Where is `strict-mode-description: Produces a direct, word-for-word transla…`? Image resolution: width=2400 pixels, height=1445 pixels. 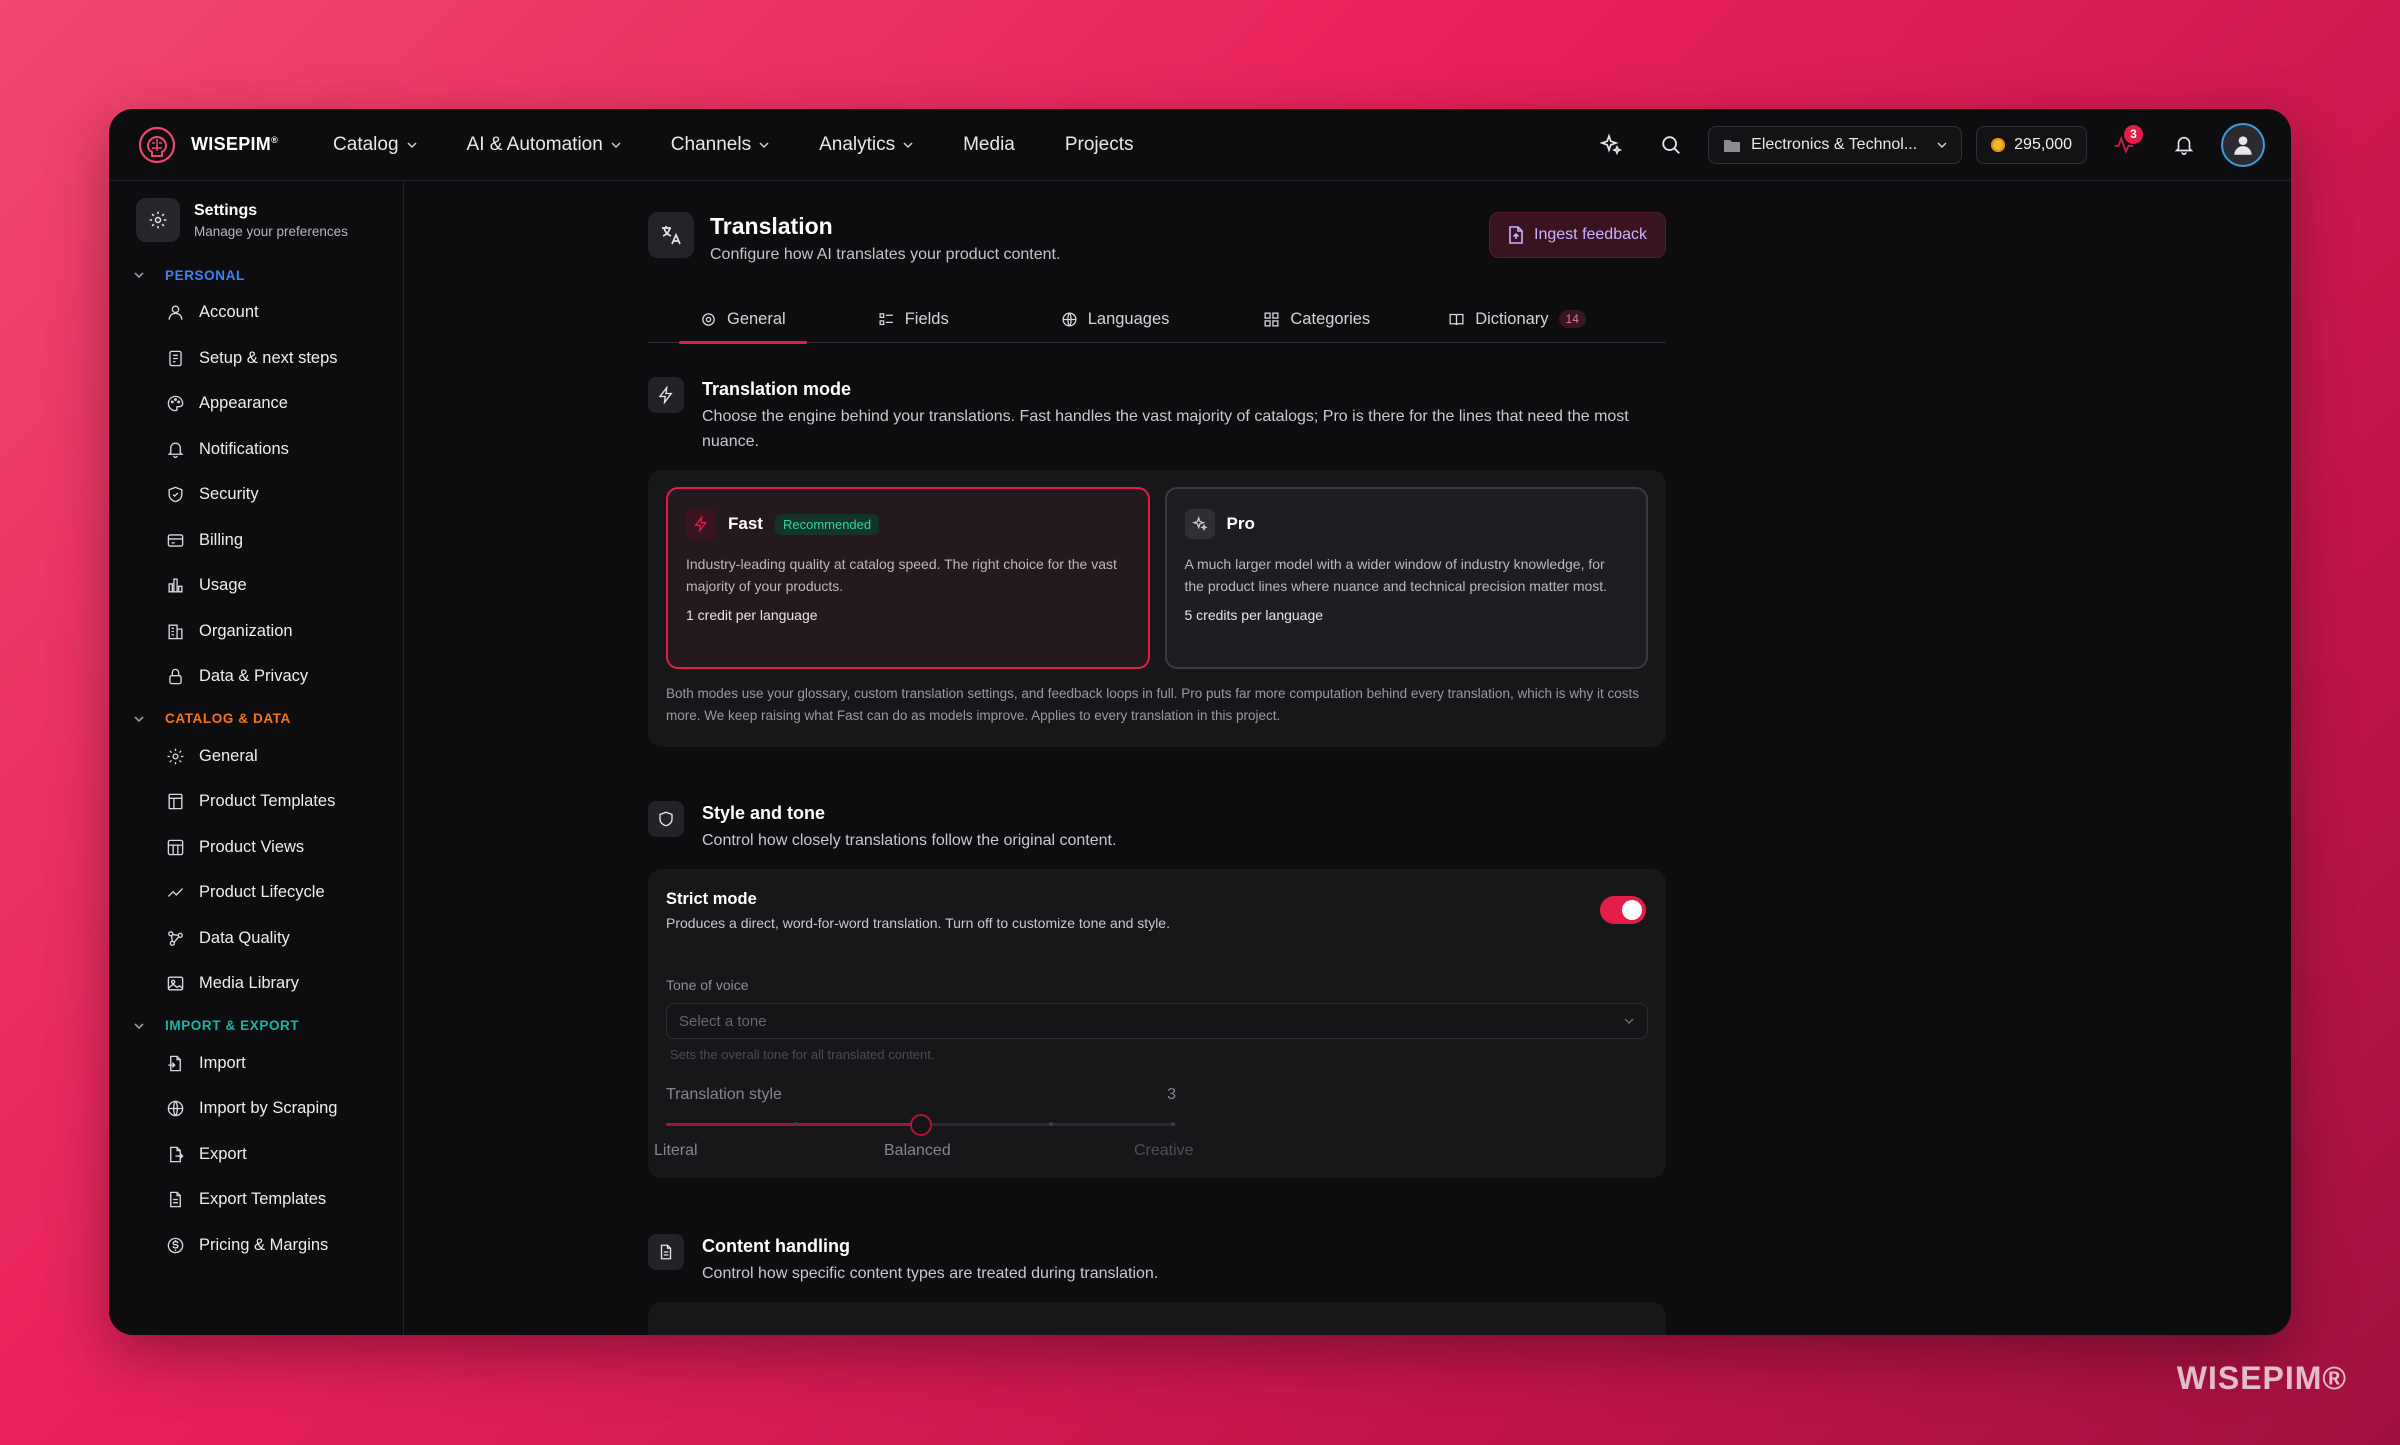
strict-mode-description: Produces a direct, word-for-word transla… is located at coordinates (918, 923).